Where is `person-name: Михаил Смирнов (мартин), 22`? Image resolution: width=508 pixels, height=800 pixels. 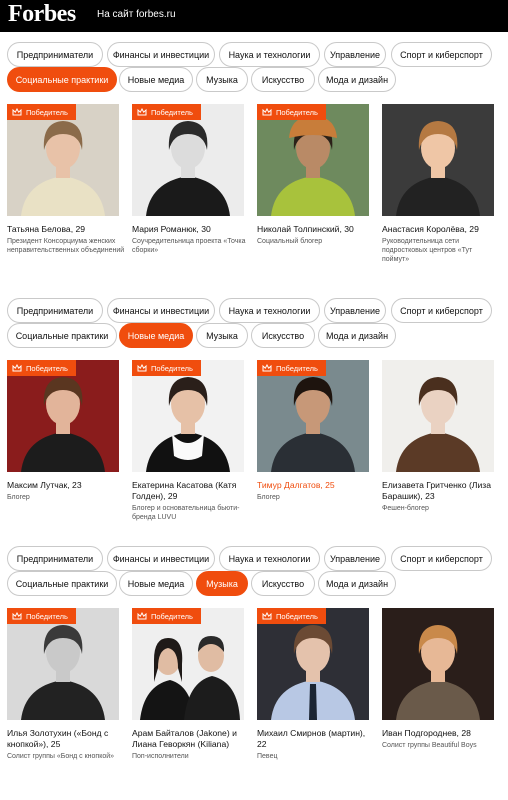
person-name: Михаил Смирнов (мартин), 22 is located at coordinates (316, 739).